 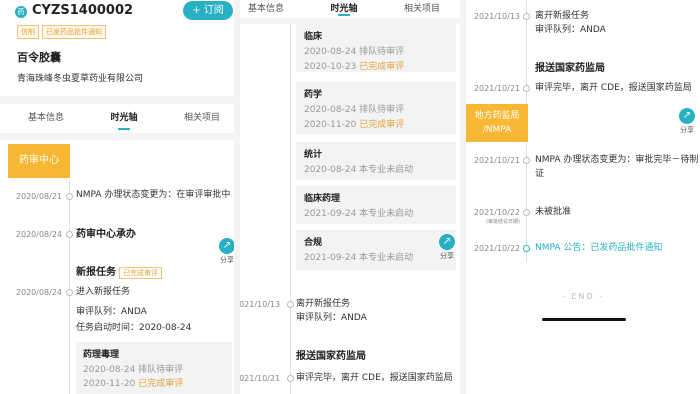 I want to click on home-indicator, so click(x=584, y=319).